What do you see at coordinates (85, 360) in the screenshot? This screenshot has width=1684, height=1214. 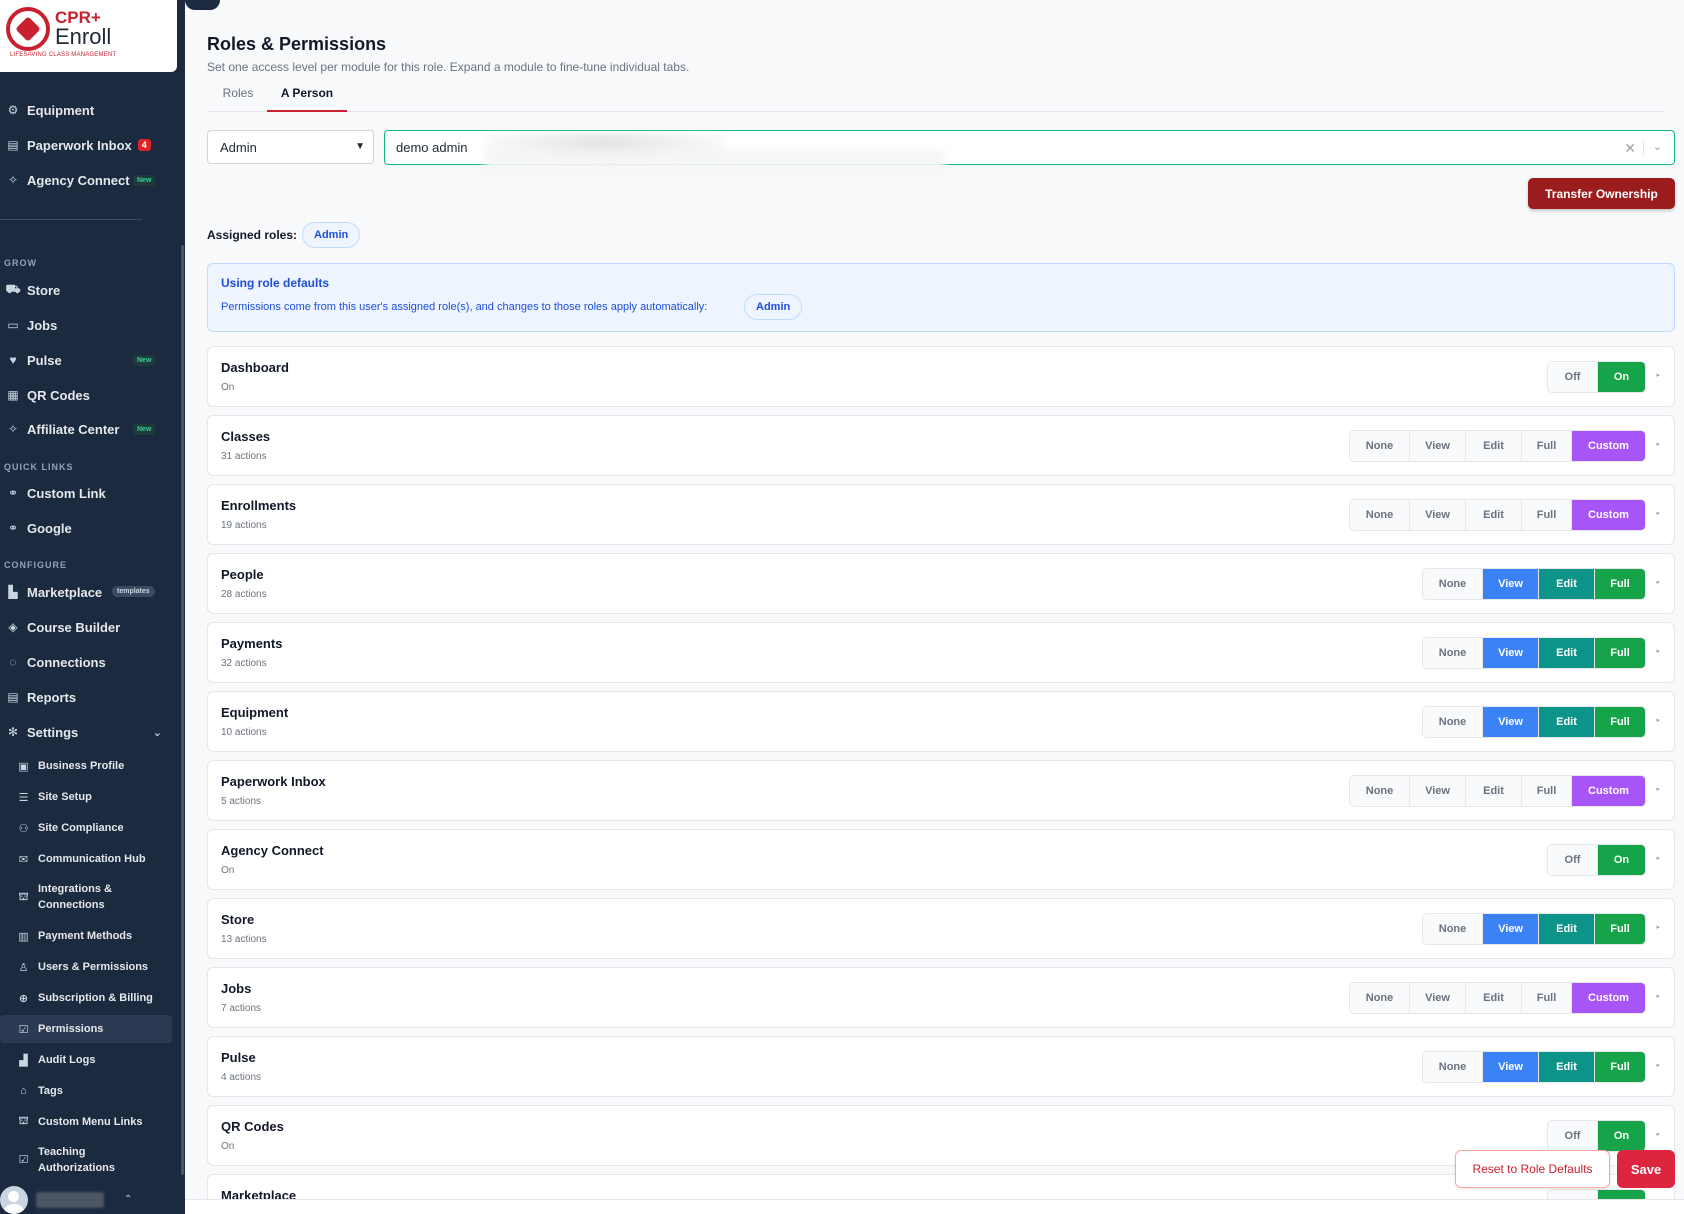 I see `sidebar-item-pulse: ♥ Pulse New` at bounding box center [85, 360].